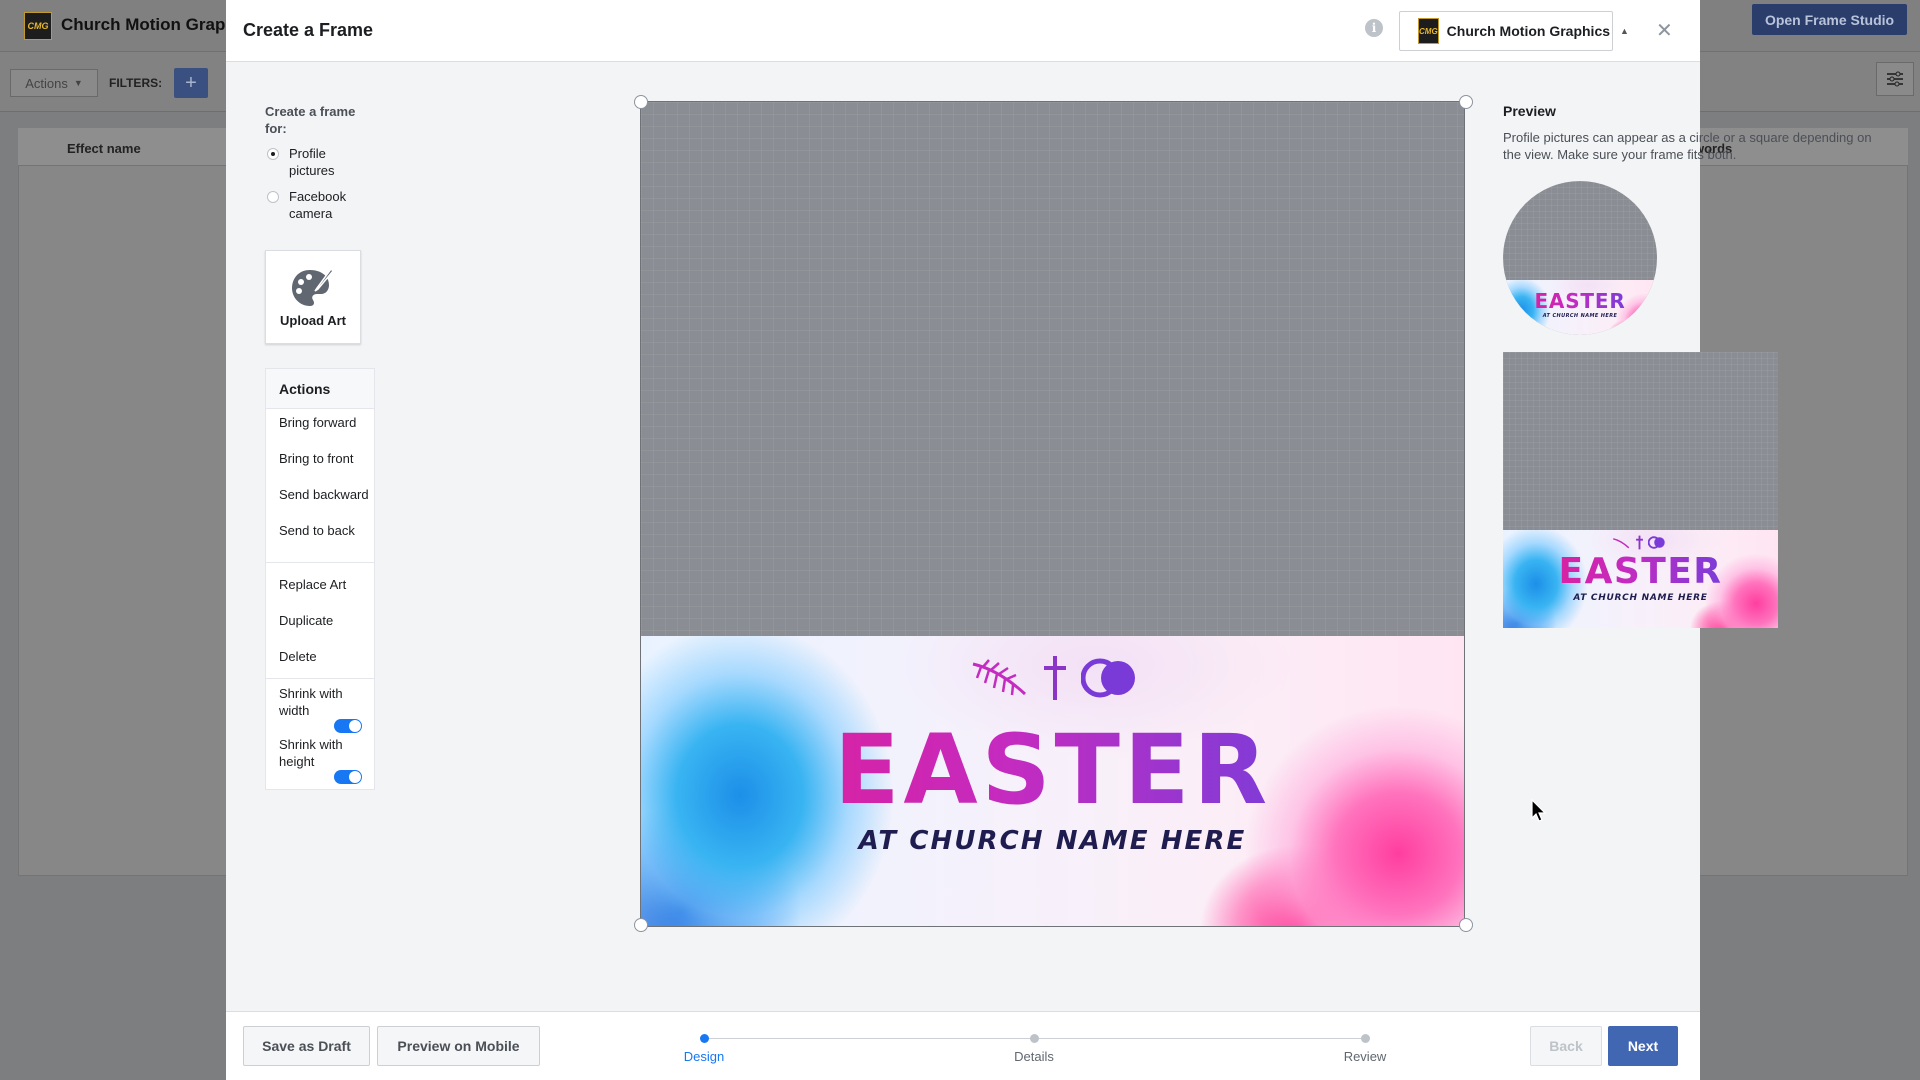  I want to click on back-button: Back, so click(1566, 1046).